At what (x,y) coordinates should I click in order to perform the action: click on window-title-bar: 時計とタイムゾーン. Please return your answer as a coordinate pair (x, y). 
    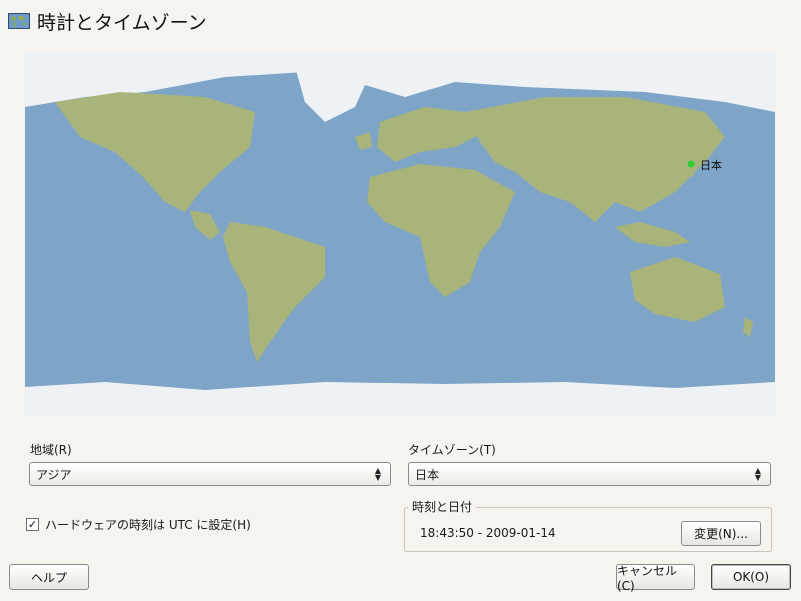
    Looking at the image, I should click on (107, 21).